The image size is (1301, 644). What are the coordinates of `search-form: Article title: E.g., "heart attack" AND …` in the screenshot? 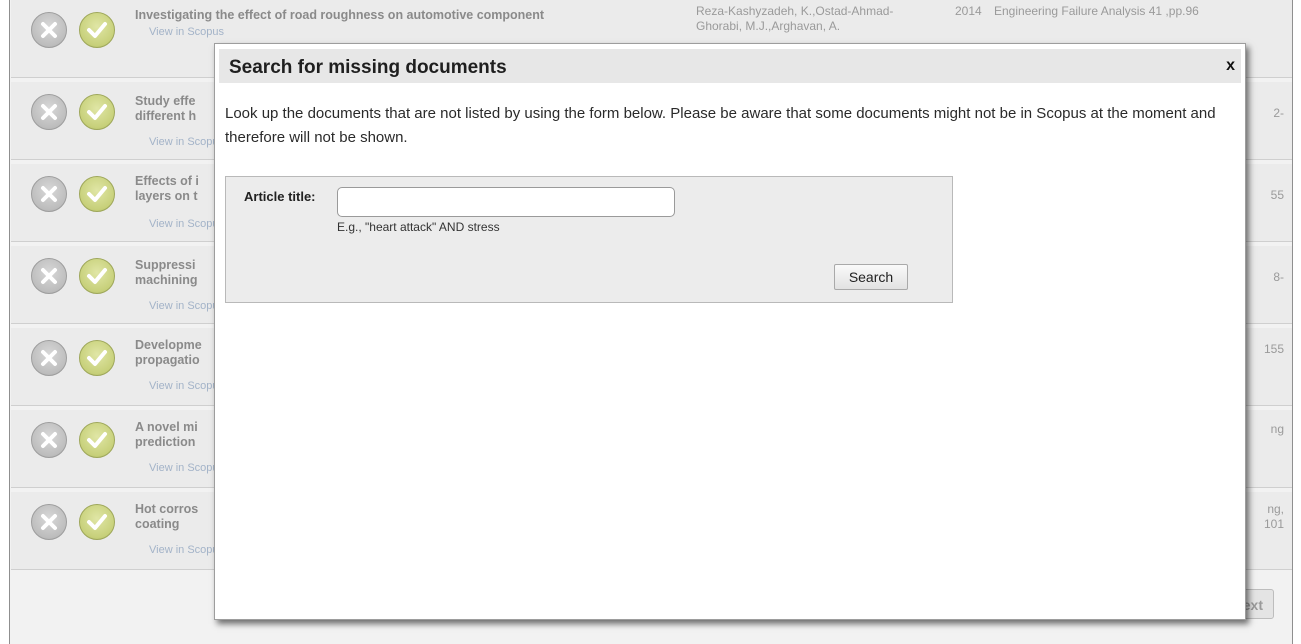 It's located at (589, 239).